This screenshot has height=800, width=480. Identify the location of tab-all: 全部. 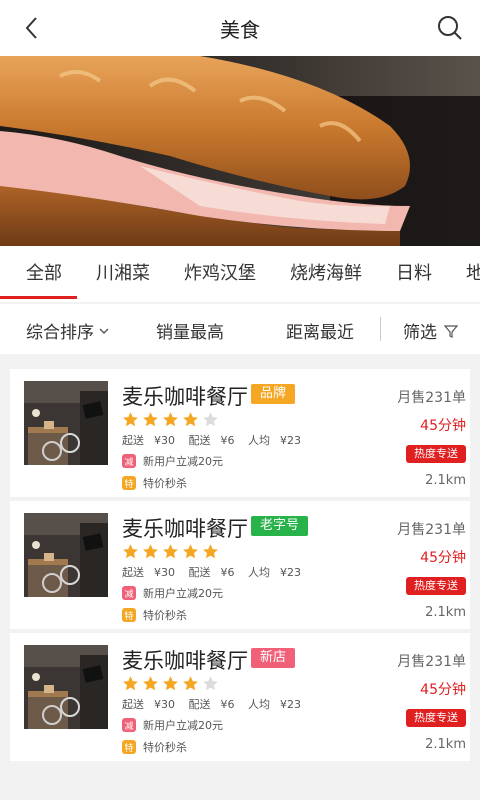
(39, 274).